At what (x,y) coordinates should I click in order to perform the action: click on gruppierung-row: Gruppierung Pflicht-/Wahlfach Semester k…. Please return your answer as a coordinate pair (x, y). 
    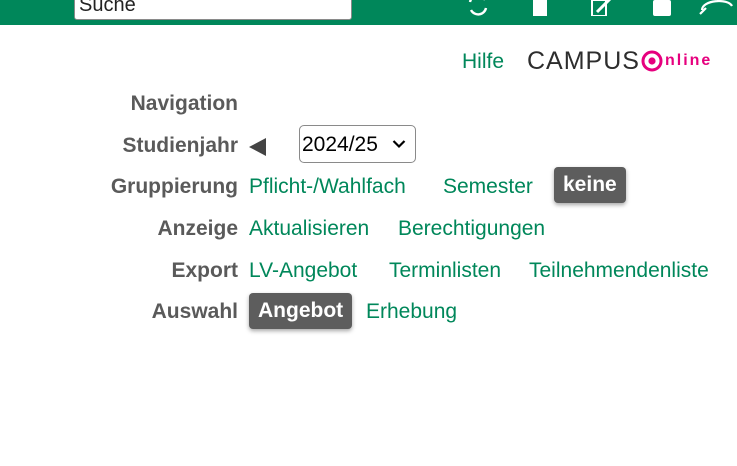
    Looking at the image, I should click on (368, 185).